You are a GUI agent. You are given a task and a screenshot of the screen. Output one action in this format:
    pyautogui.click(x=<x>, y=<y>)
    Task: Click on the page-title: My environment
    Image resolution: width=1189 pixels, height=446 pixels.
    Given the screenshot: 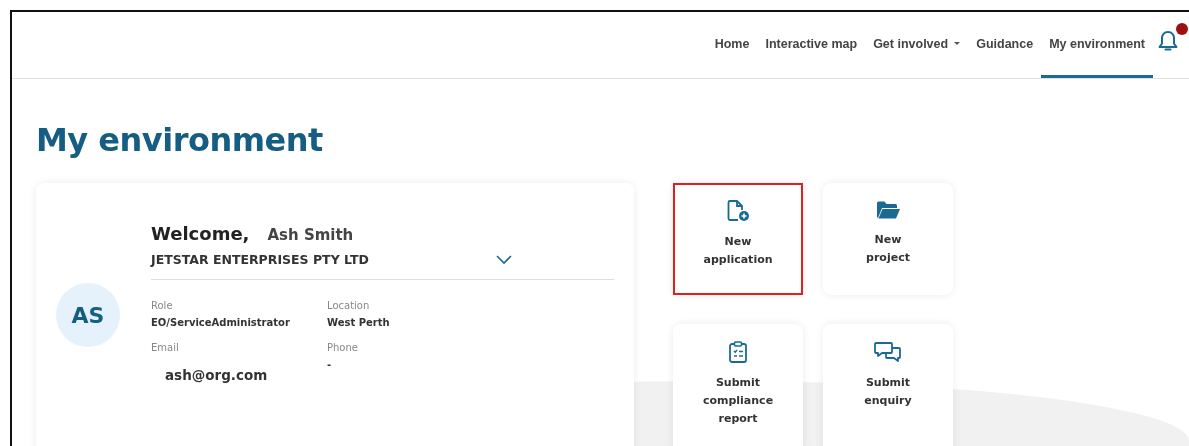 What is the action you would take?
    pyautogui.click(x=180, y=140)
    